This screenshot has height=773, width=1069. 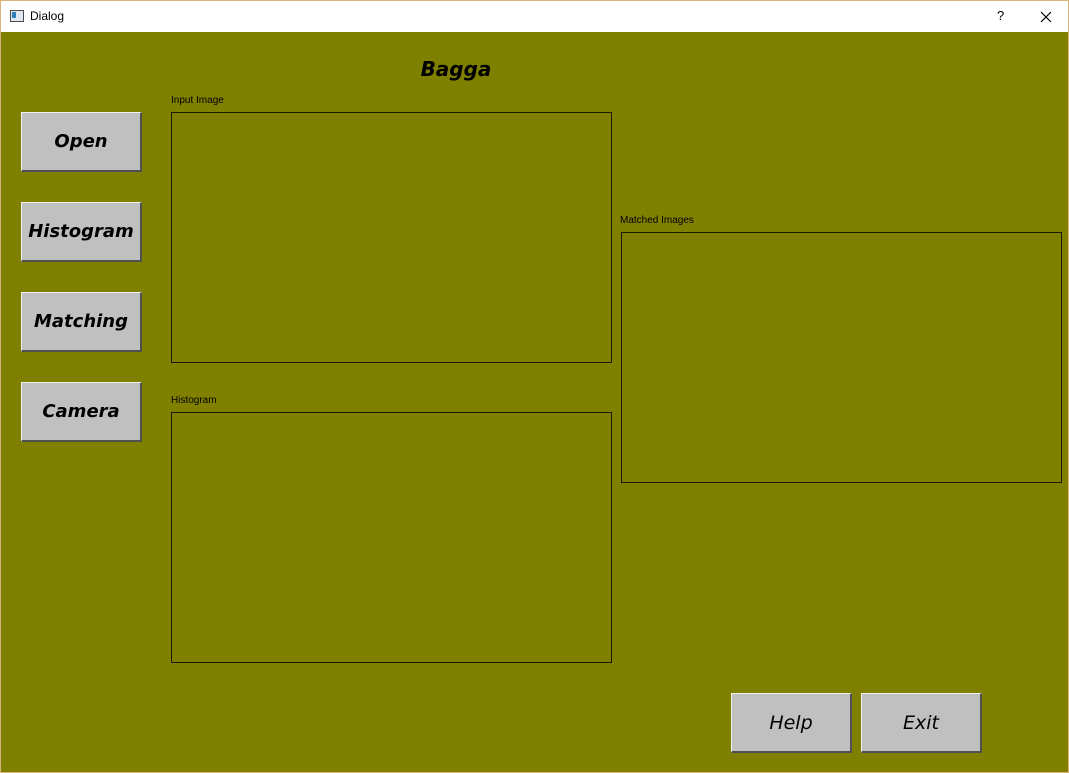 I want to click on camera-button: Camera, so click(x=81, y=412).